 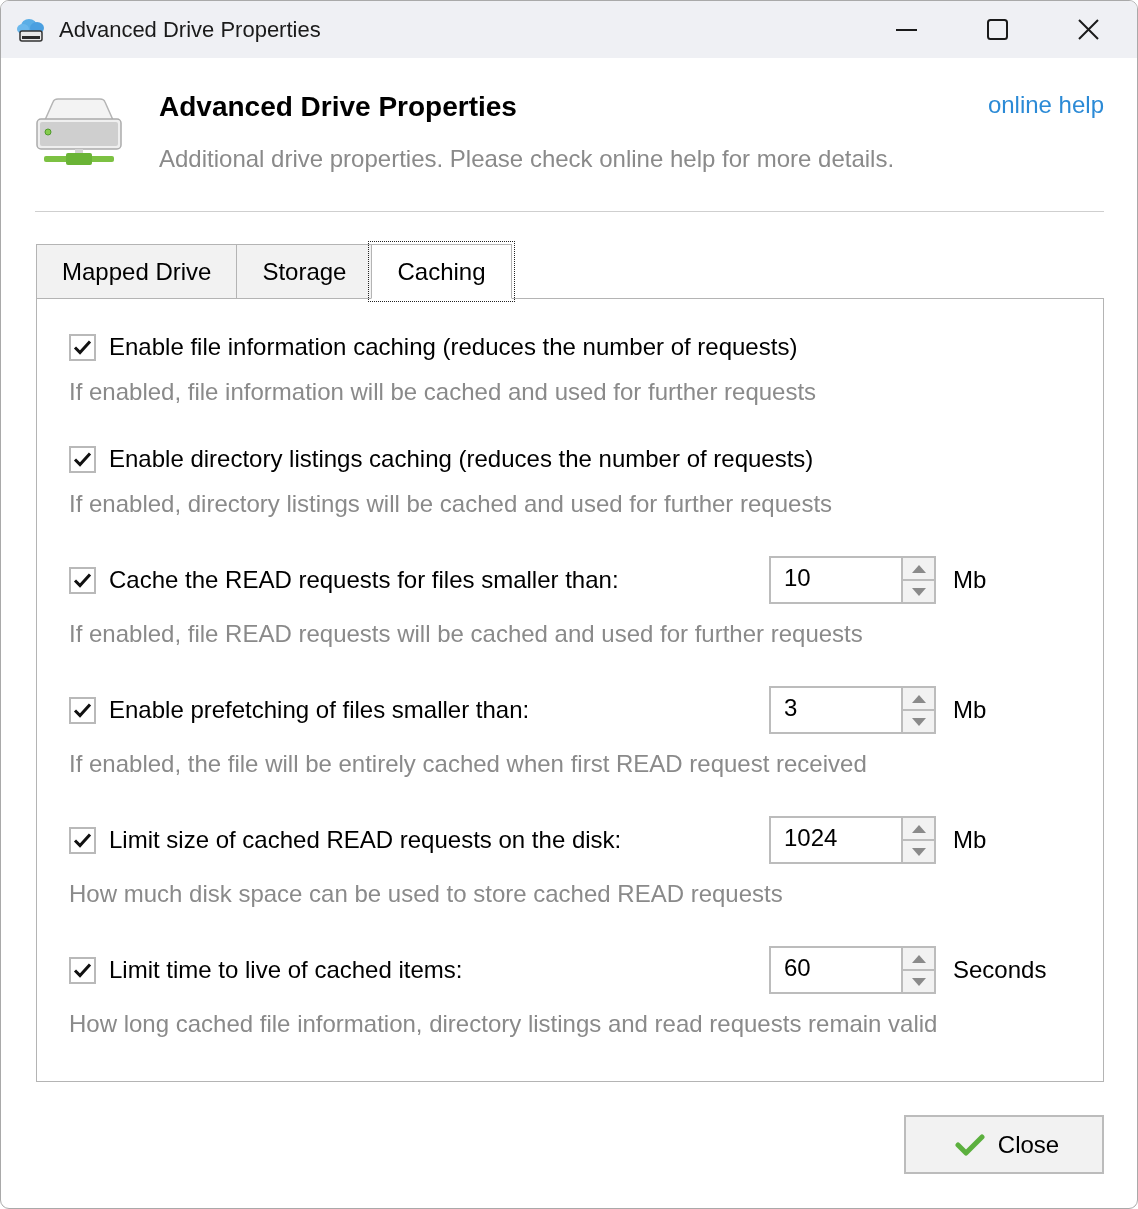 I want to click on number-field: 1024, so click(x=836, y=840).